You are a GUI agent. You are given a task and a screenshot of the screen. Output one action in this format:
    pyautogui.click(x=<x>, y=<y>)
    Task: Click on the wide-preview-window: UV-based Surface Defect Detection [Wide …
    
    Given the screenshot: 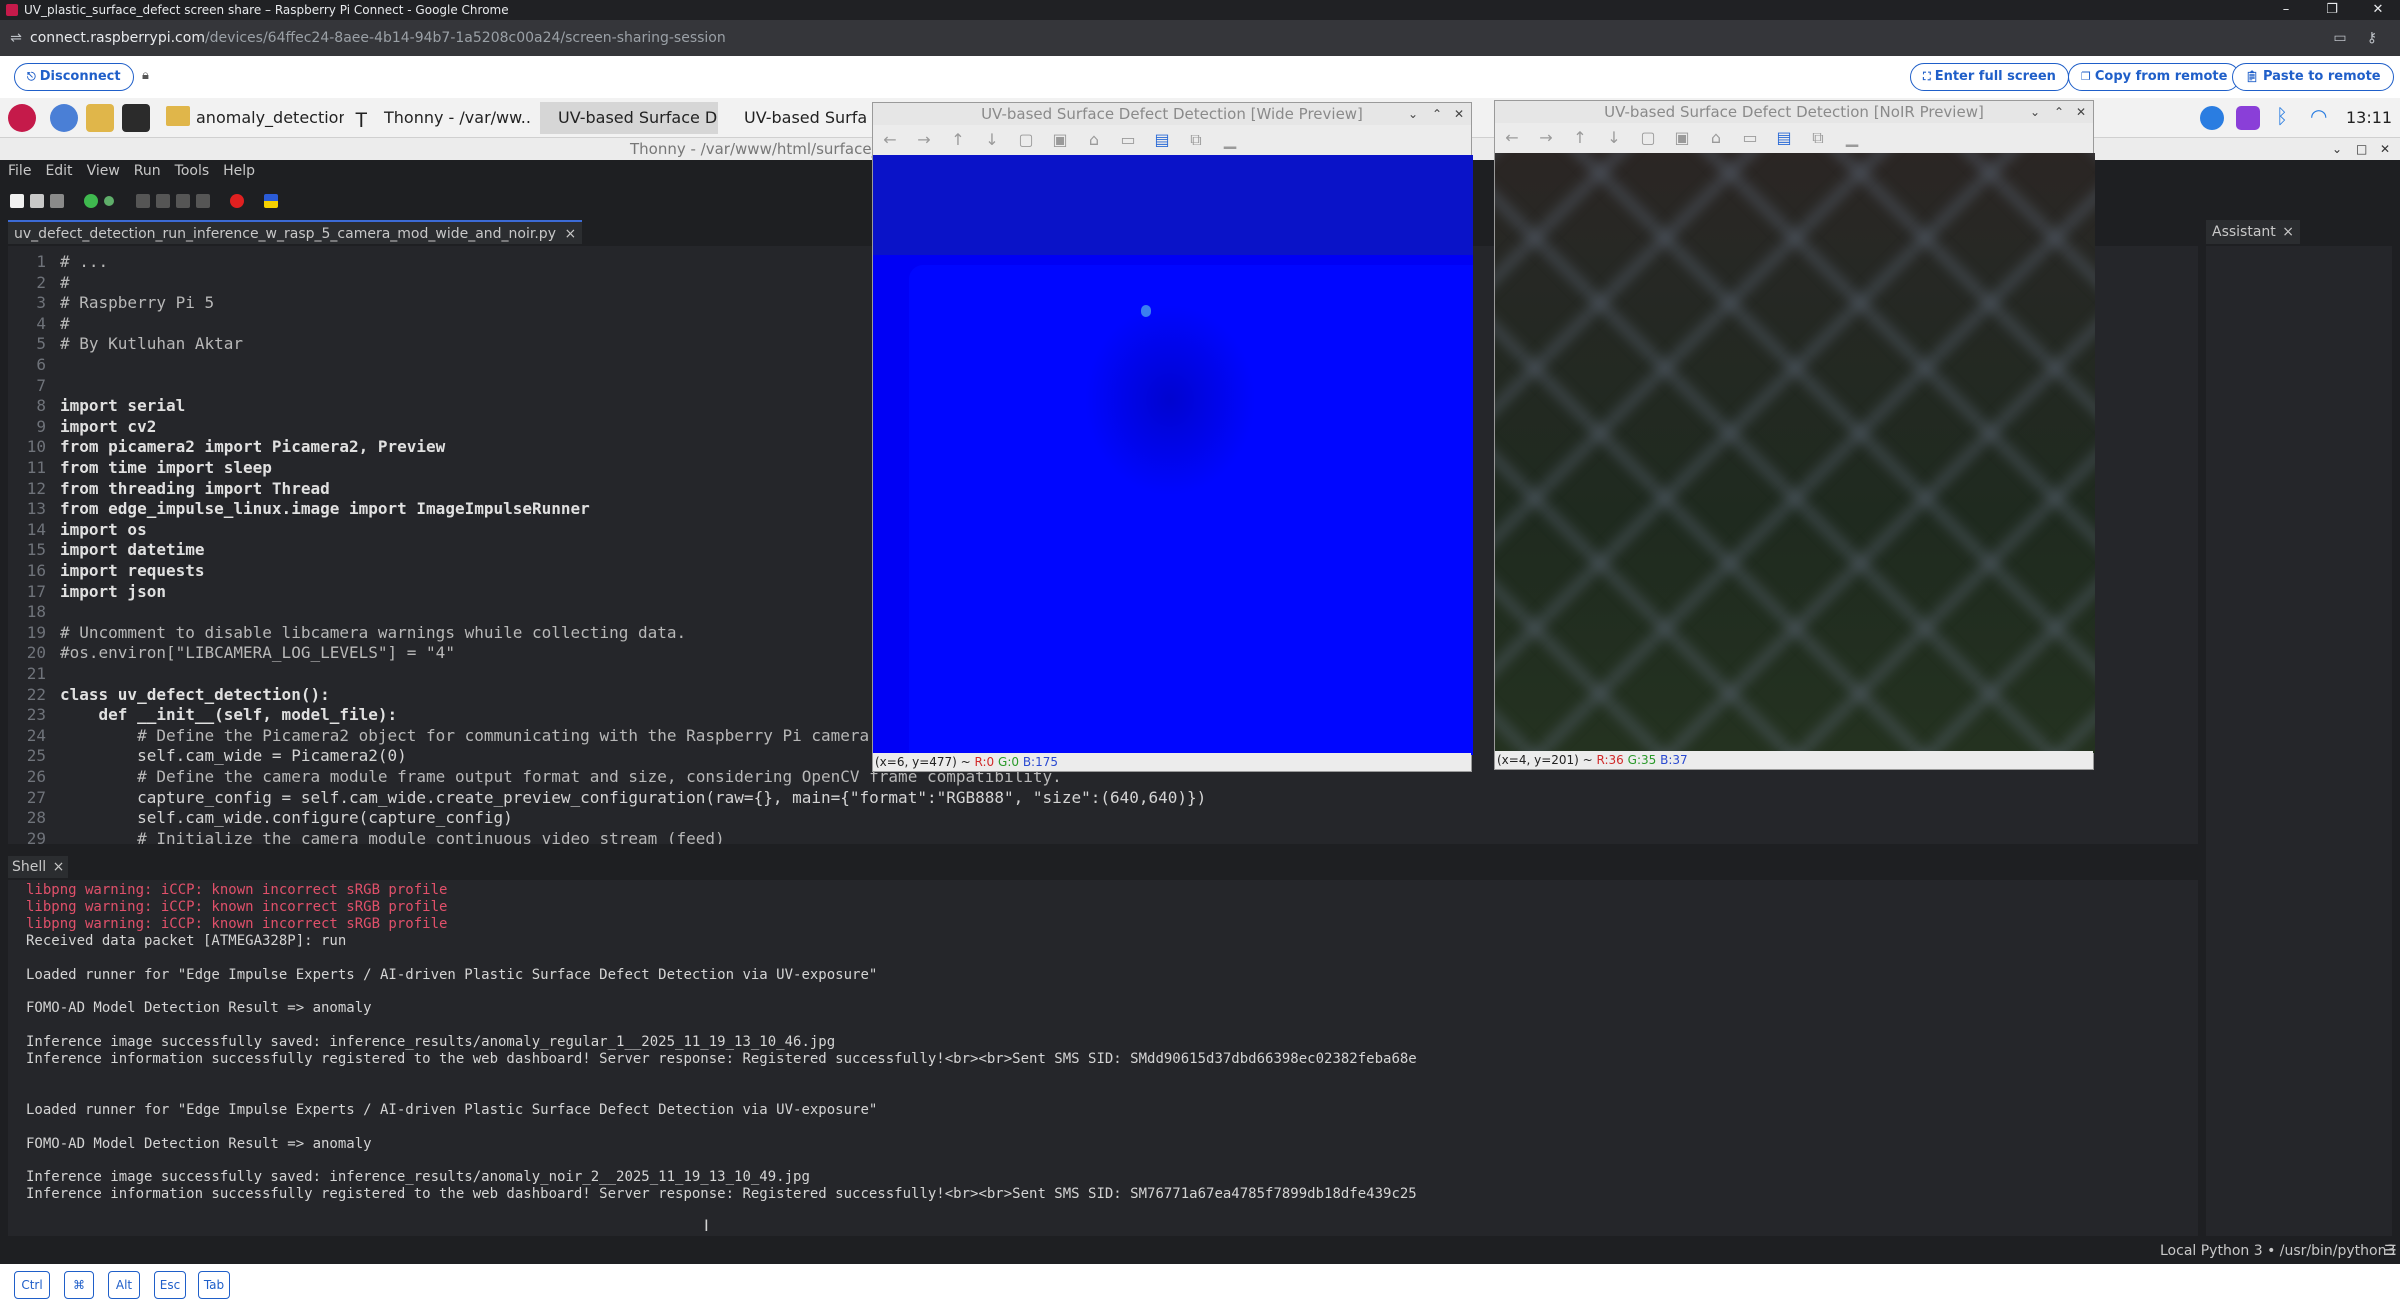 What is the action you would take?
    pyautogui.click(x=1172, y=437)
    